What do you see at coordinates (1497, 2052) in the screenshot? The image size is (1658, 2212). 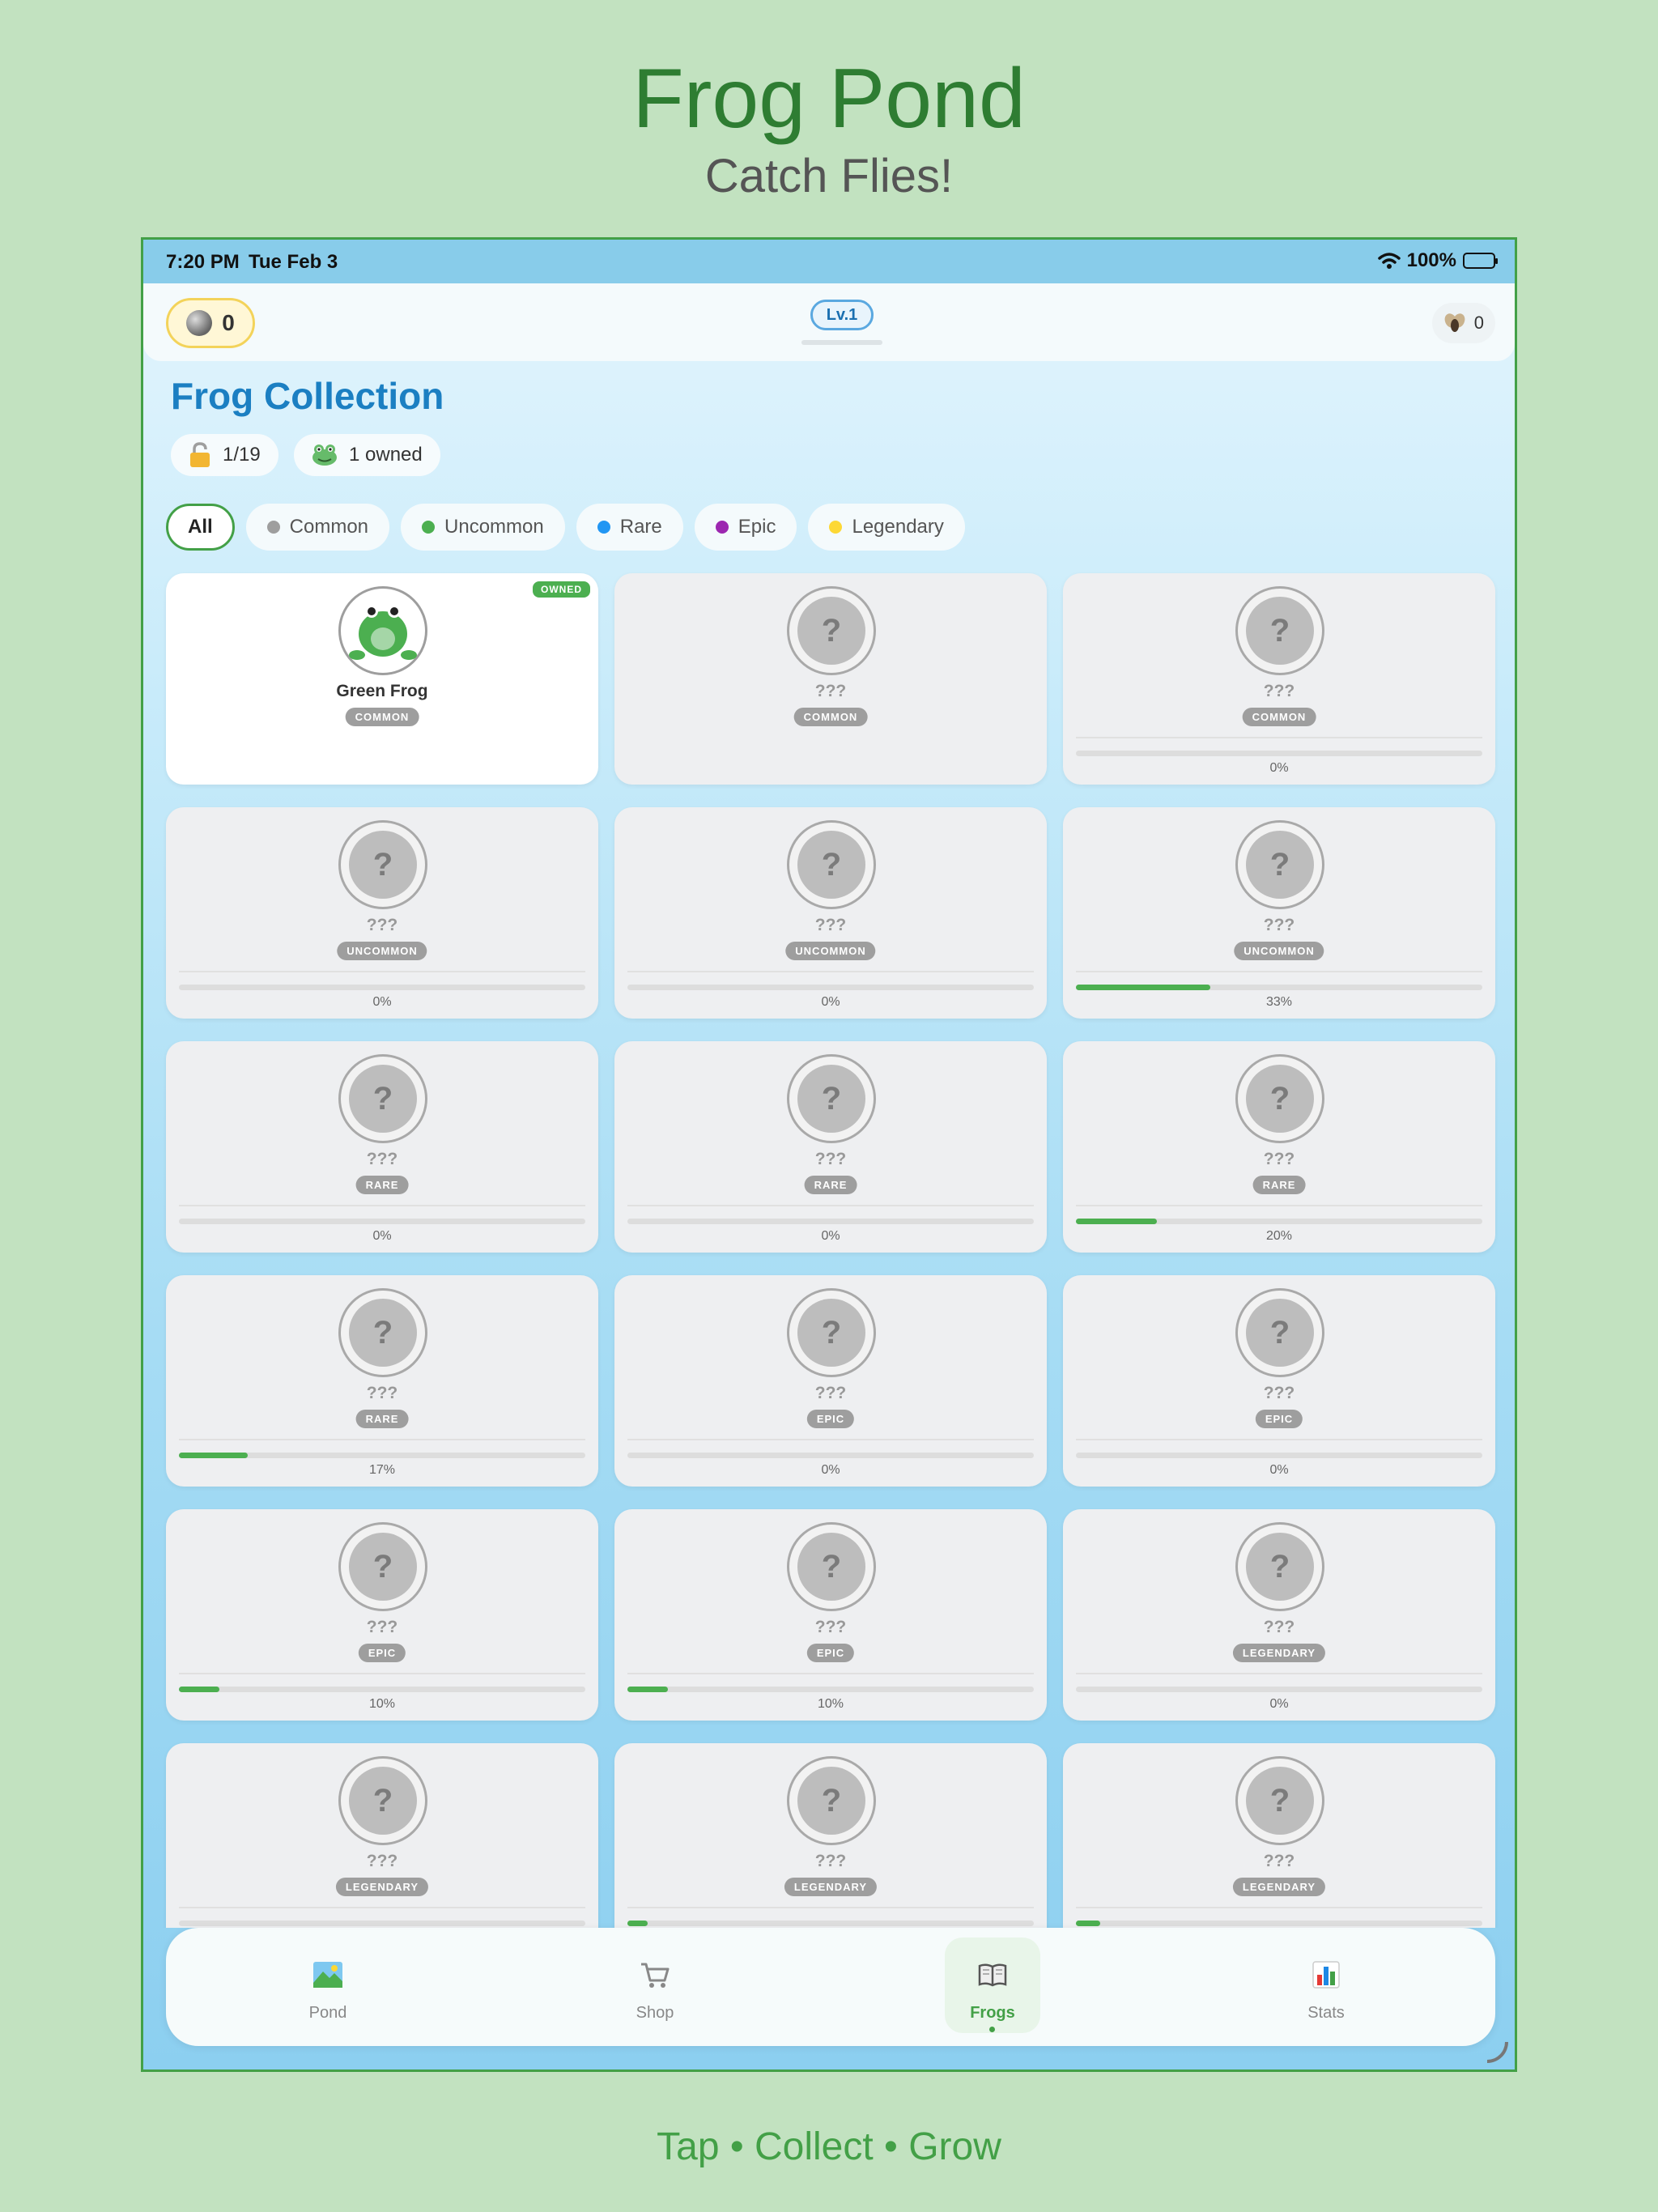 I see `resize-handle-icon` at bounding box center [1497, 2052].